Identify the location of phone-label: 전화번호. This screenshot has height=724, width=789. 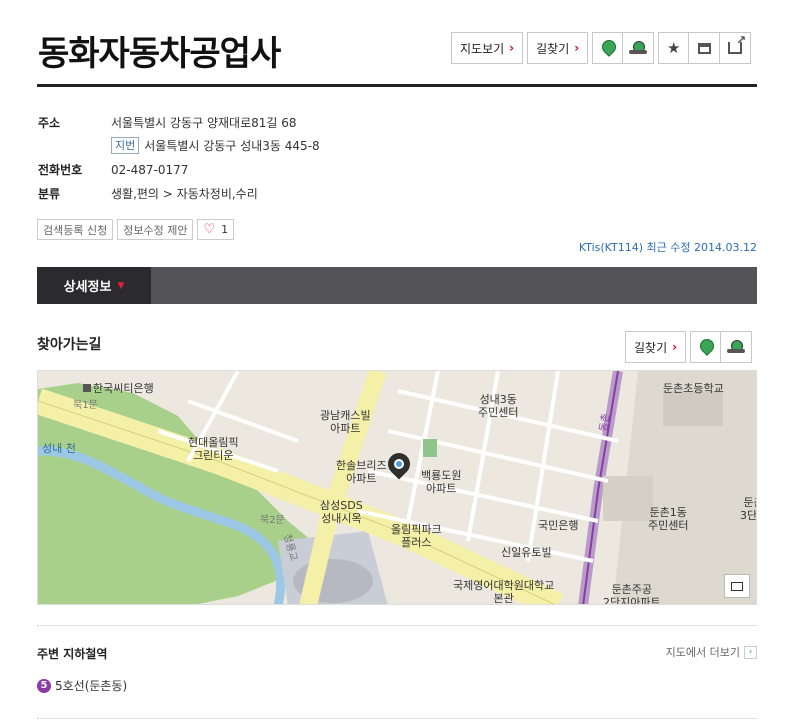
(60, 170).